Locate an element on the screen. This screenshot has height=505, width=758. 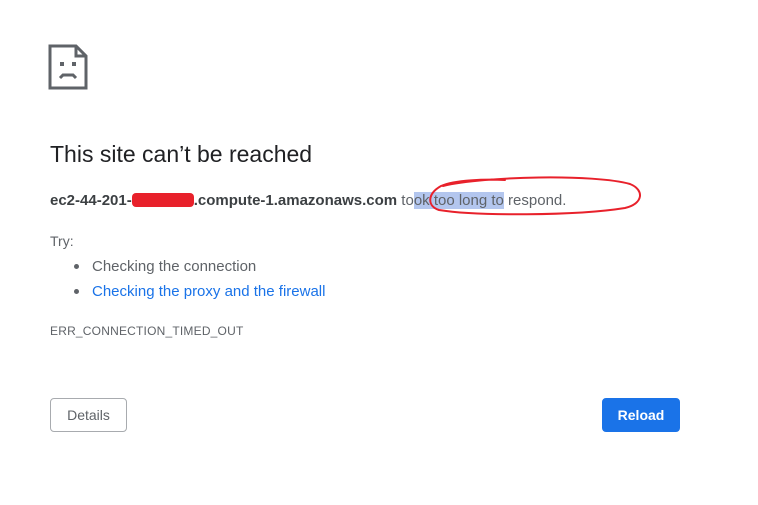
suggestion-check-proxy: Checking the proxy and the firewall is located at coordinates (199, 293).